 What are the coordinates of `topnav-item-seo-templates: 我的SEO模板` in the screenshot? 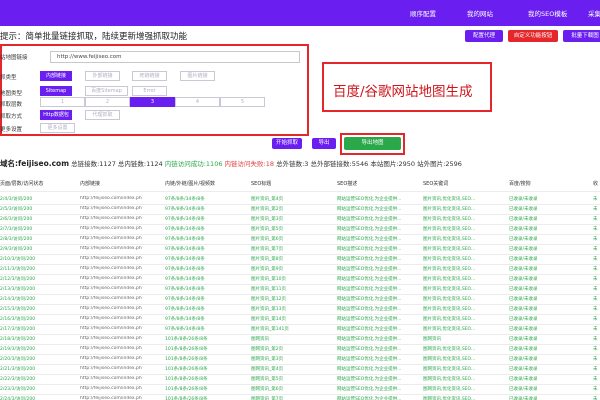 It's located at (547, 13).